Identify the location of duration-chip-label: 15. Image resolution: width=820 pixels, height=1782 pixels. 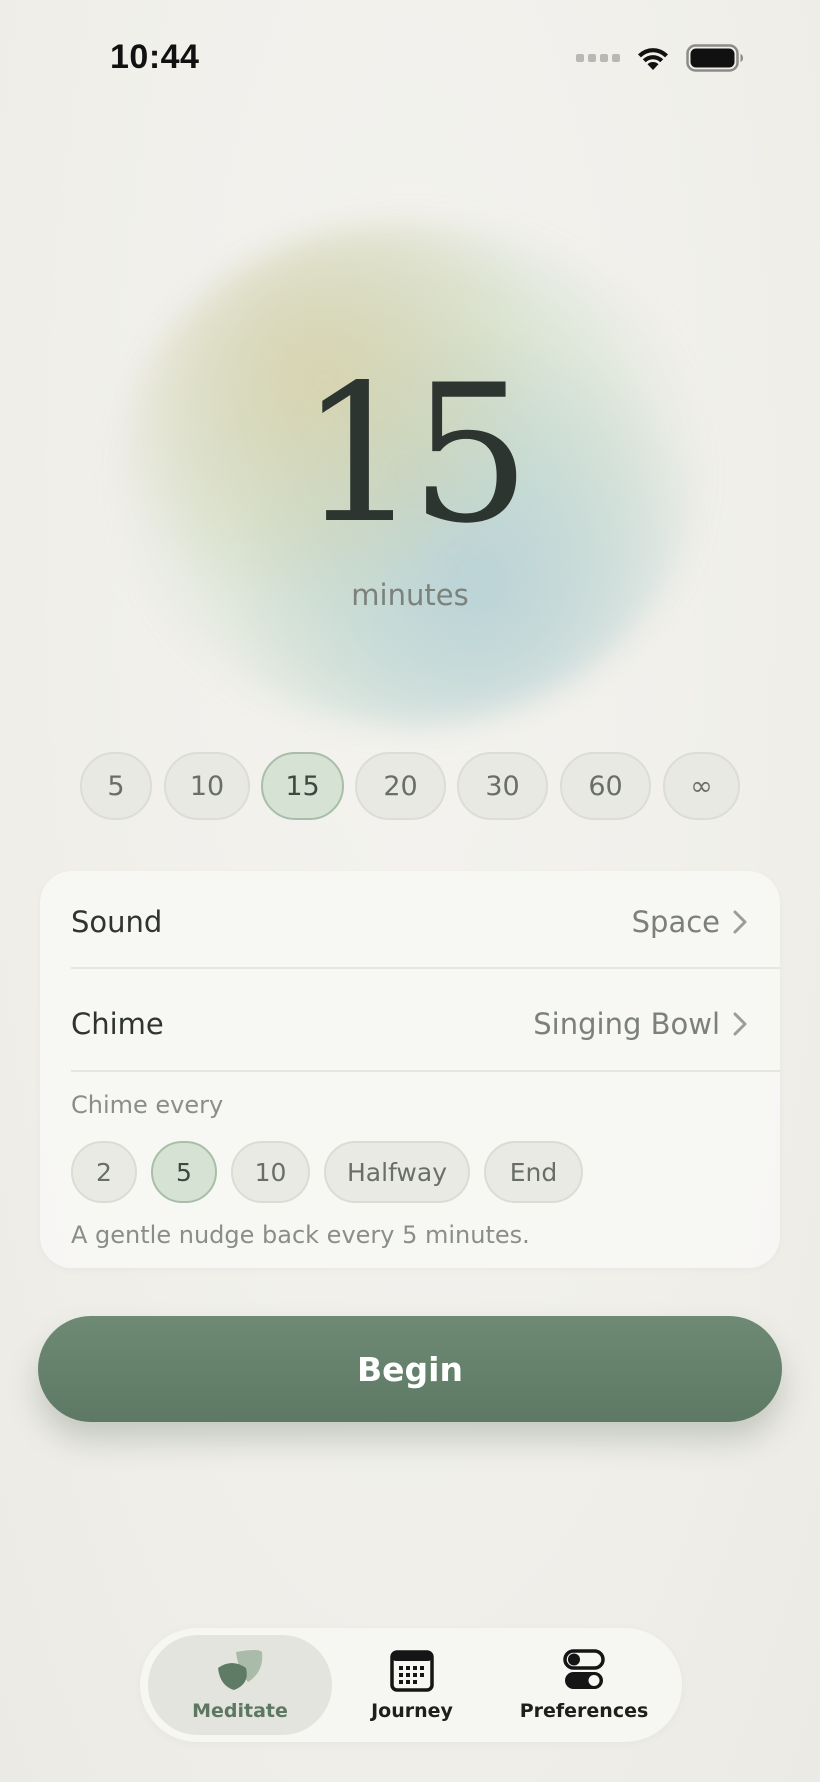
(302, 786).